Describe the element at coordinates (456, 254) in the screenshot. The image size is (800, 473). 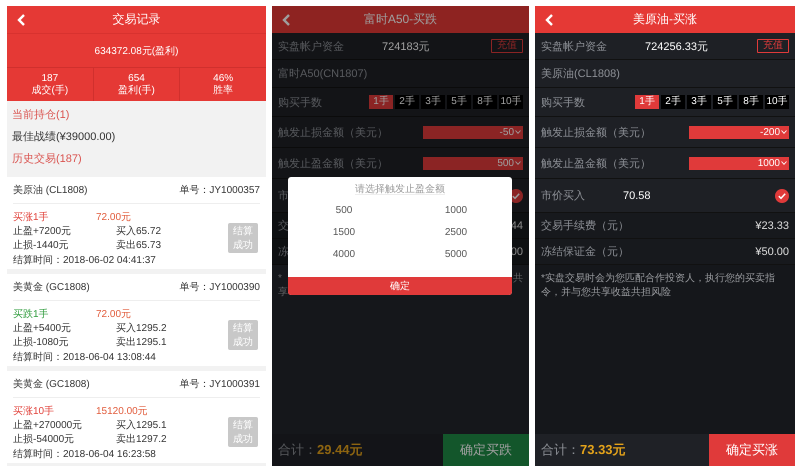
I see `amount-option: 5000` at that location.